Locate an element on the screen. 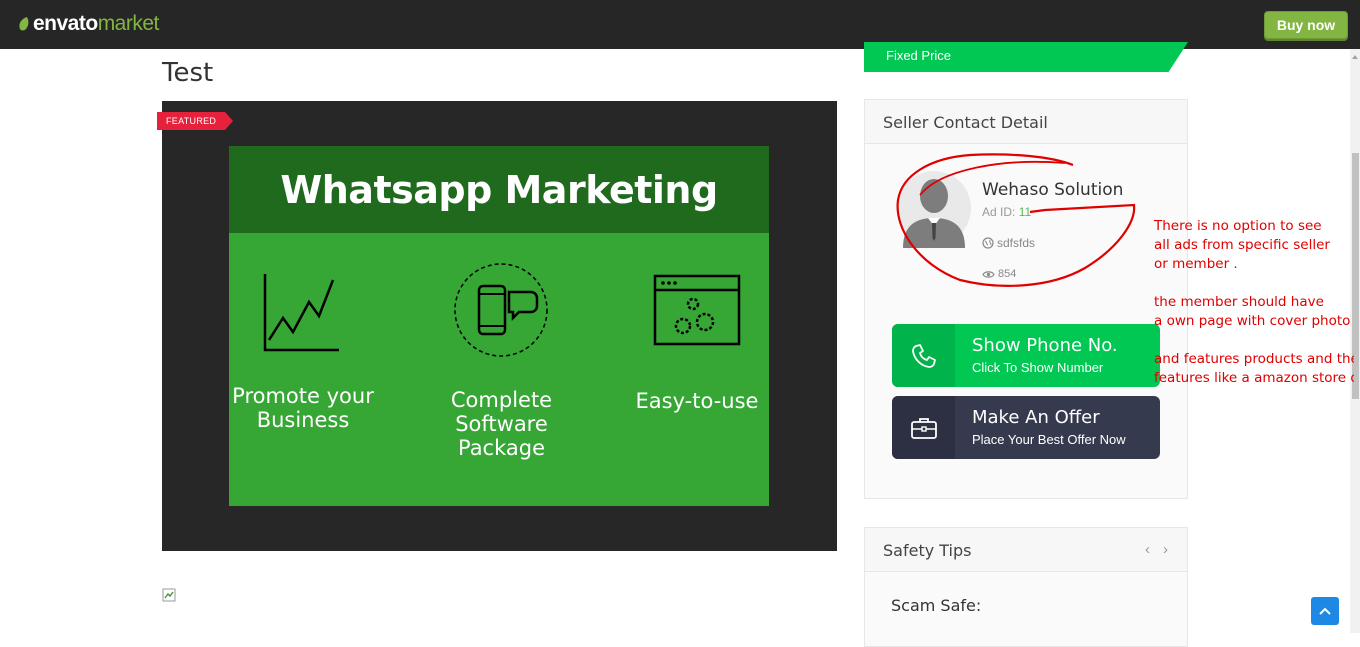 The height and width of the screenshot is (647, 1360). price-type-label: Fixed Price is located at coordinates (919, 55).